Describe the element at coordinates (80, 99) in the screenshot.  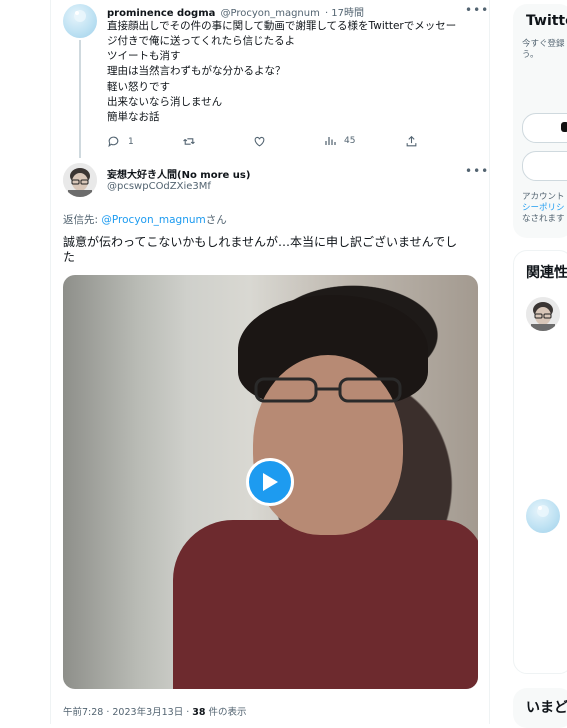
I see `thread-line` at that location.